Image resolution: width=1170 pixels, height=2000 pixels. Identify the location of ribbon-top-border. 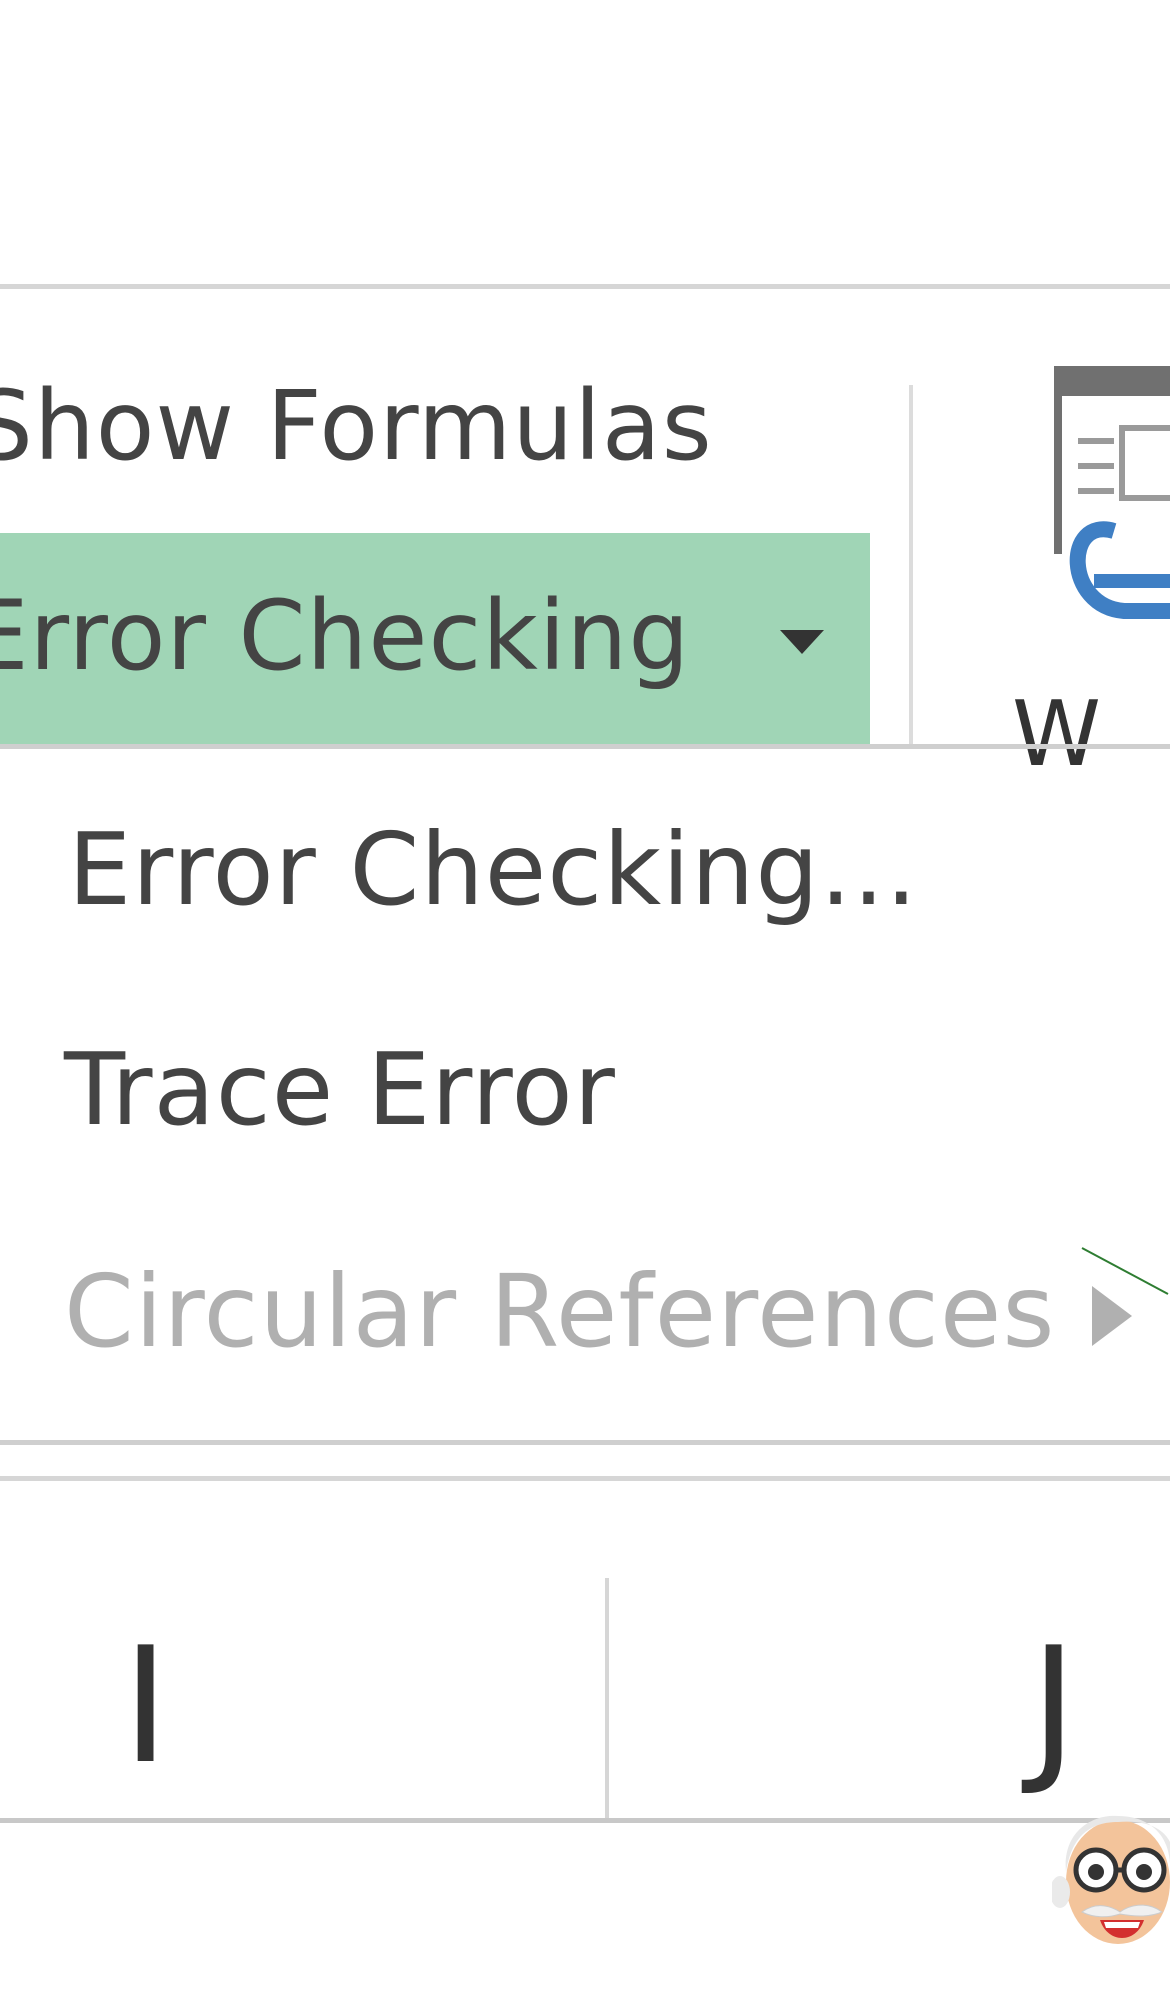
(585, 286).